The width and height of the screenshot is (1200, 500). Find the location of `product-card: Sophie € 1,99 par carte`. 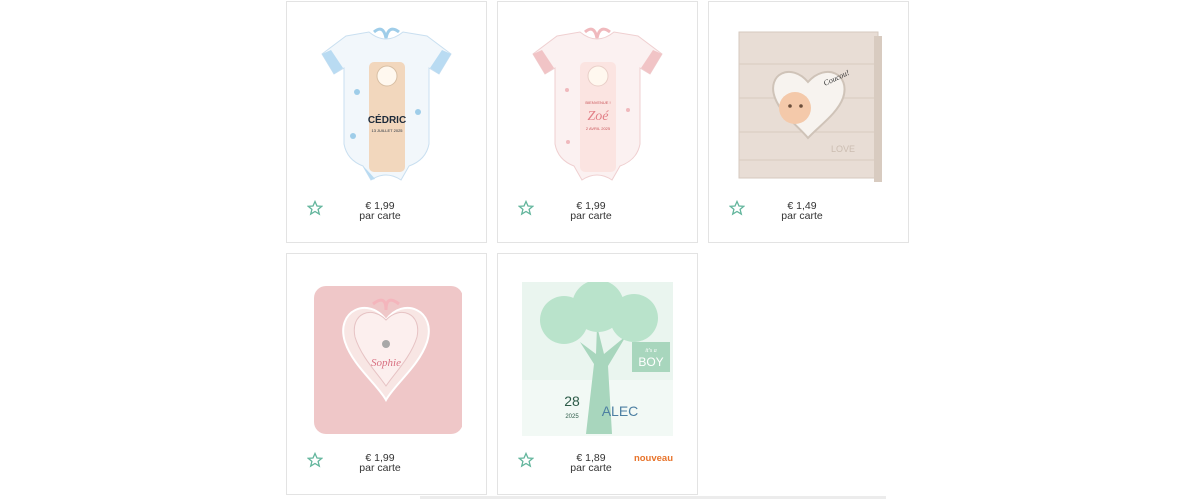

product-card: Sophie € 1,99 par carte is located at coordinates (386, 374).